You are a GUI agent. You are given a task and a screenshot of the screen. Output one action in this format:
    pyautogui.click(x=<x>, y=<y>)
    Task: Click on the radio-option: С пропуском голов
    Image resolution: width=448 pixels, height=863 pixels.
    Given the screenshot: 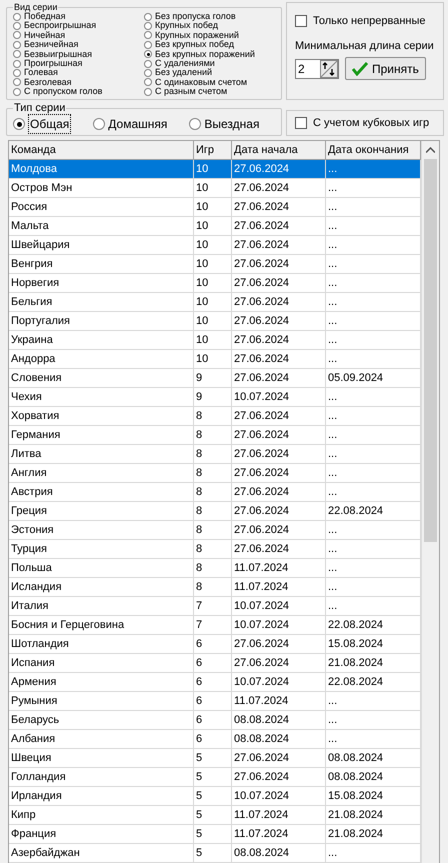 What is the action you would take?
    pyautogui.click(x=78, y=92)
    